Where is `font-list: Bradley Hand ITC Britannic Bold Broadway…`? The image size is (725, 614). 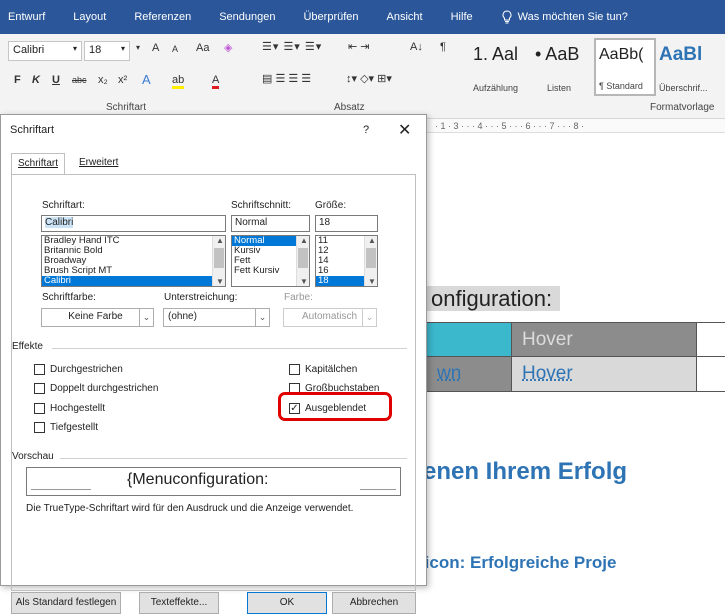 font-list: Bradley Hand ITC Britannic Bold Broadway… is located at coordinates (133, 261).